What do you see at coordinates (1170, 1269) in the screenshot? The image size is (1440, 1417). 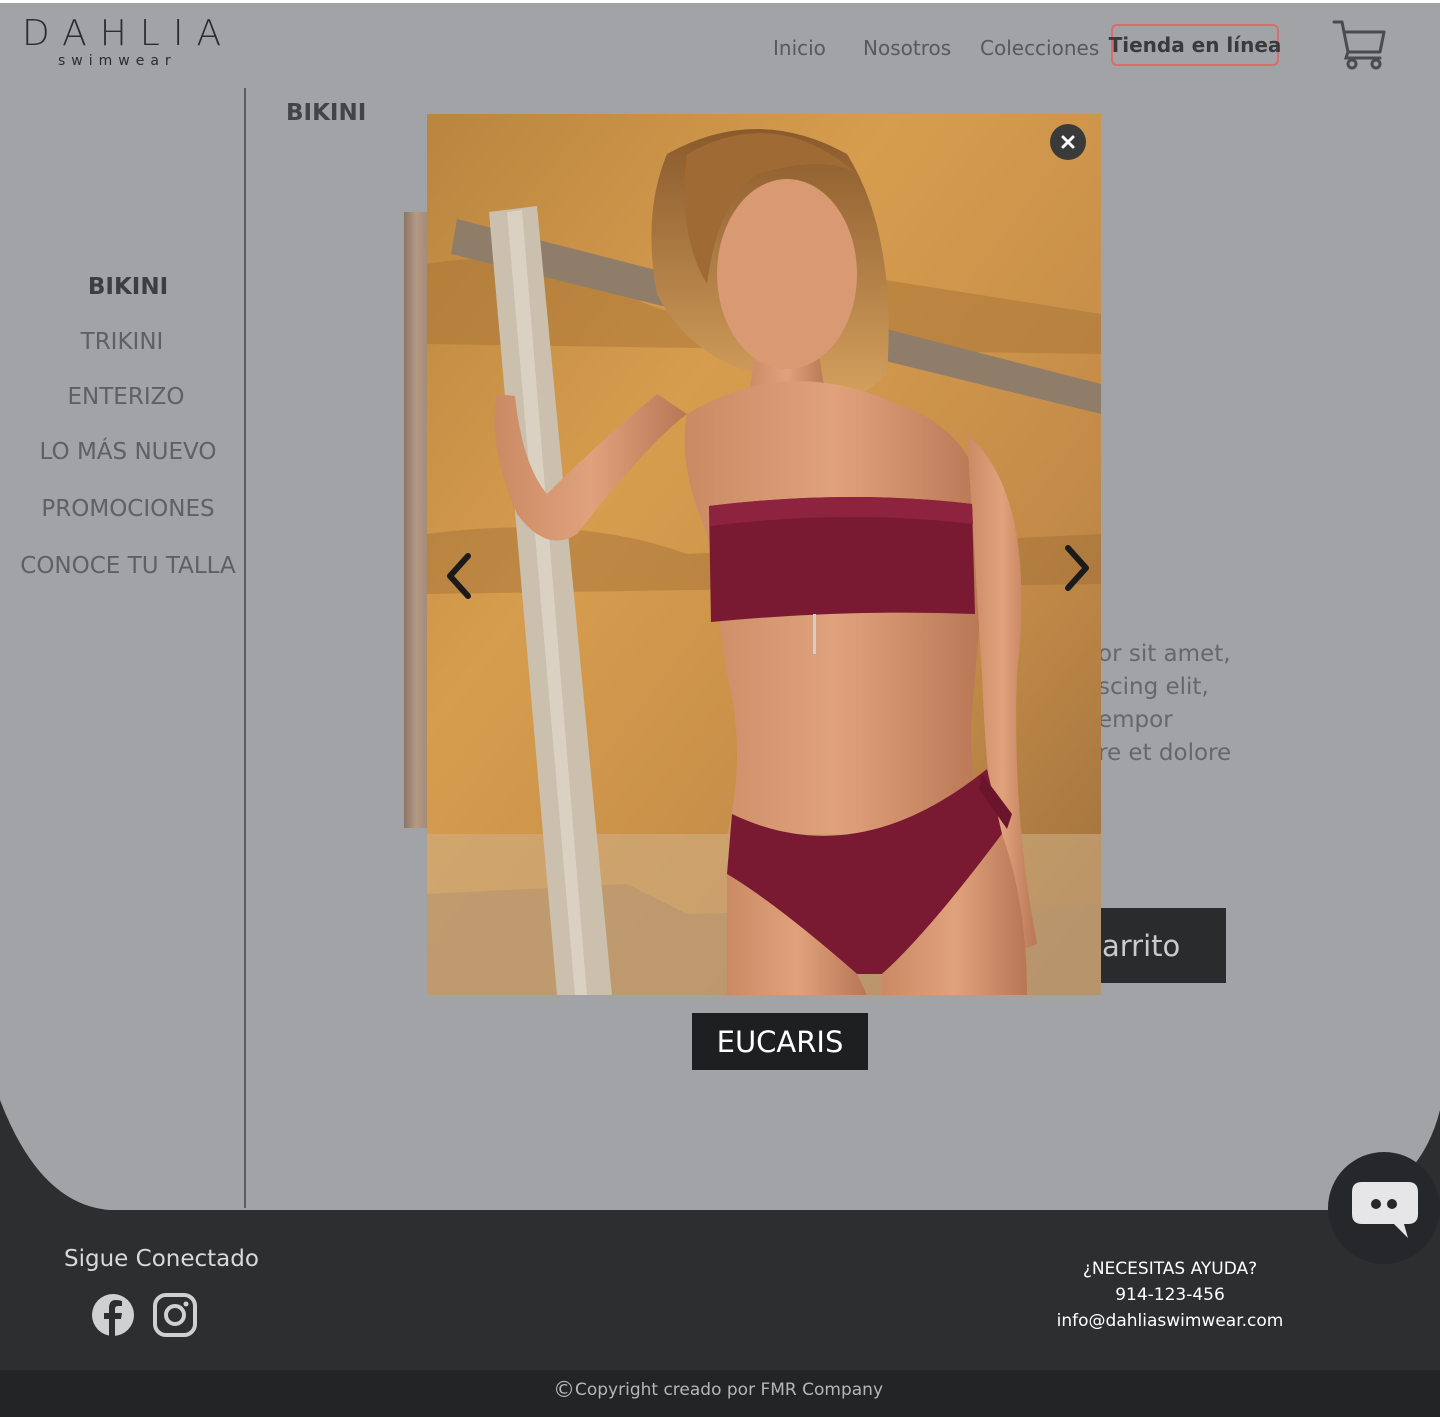 I see `help-title: ¿NECESITAS AYUDA?` at bounding box center [1170, 1269].